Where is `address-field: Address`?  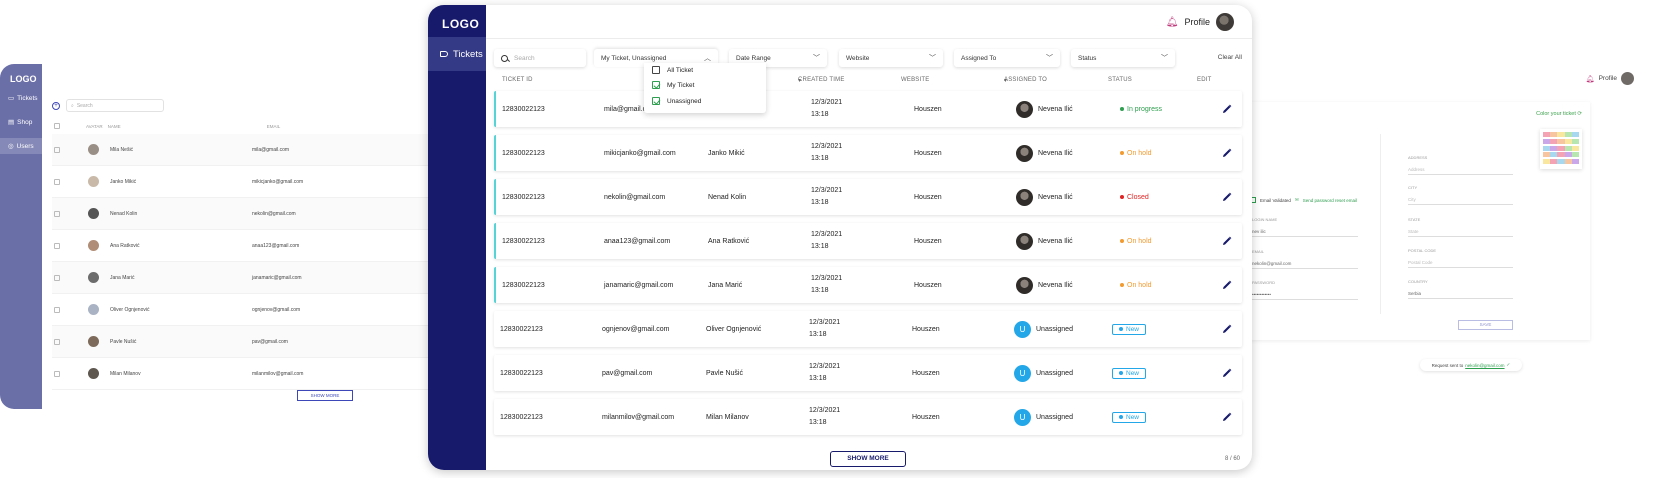
address-field: Address is located at coordinates (1460, 169).